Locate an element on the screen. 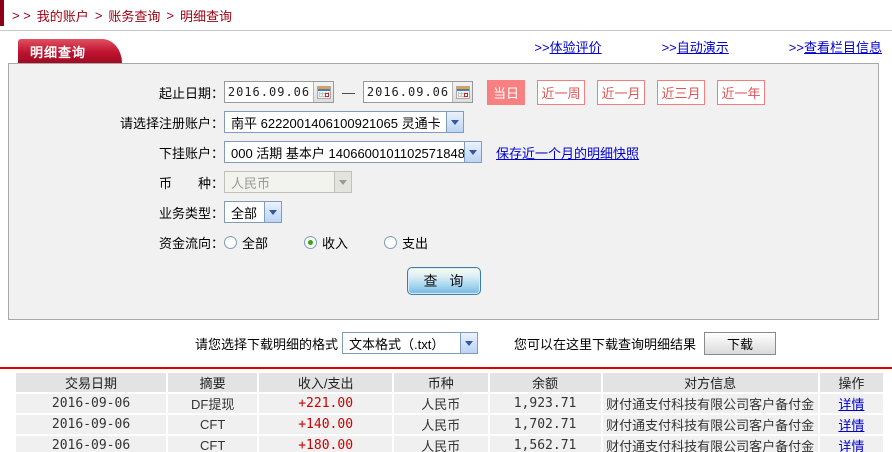  col-header-currency: 币种 is located at coordinates (440, 382).